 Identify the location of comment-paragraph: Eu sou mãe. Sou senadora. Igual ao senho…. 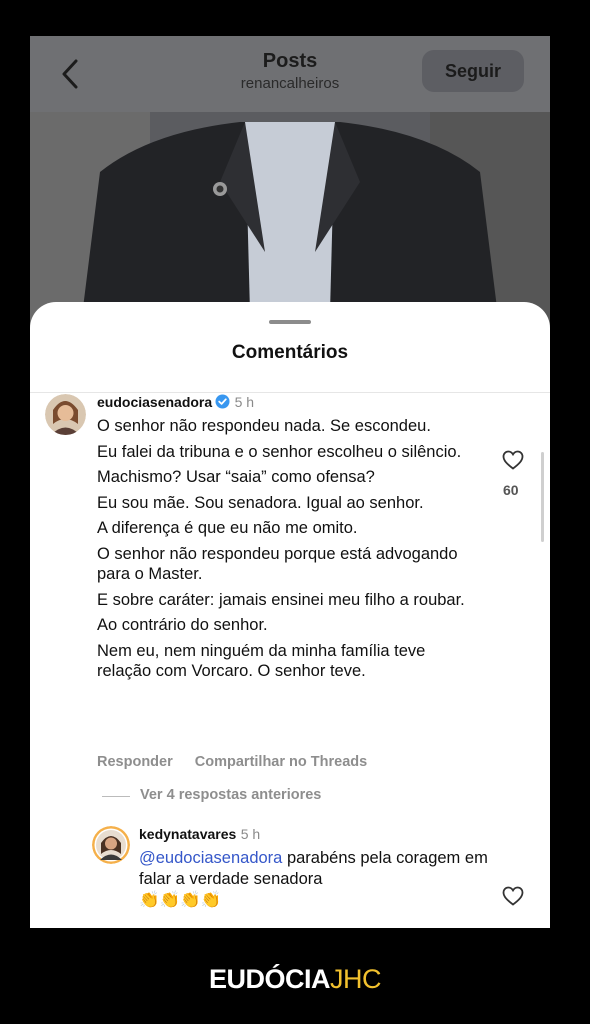
(260, 502).